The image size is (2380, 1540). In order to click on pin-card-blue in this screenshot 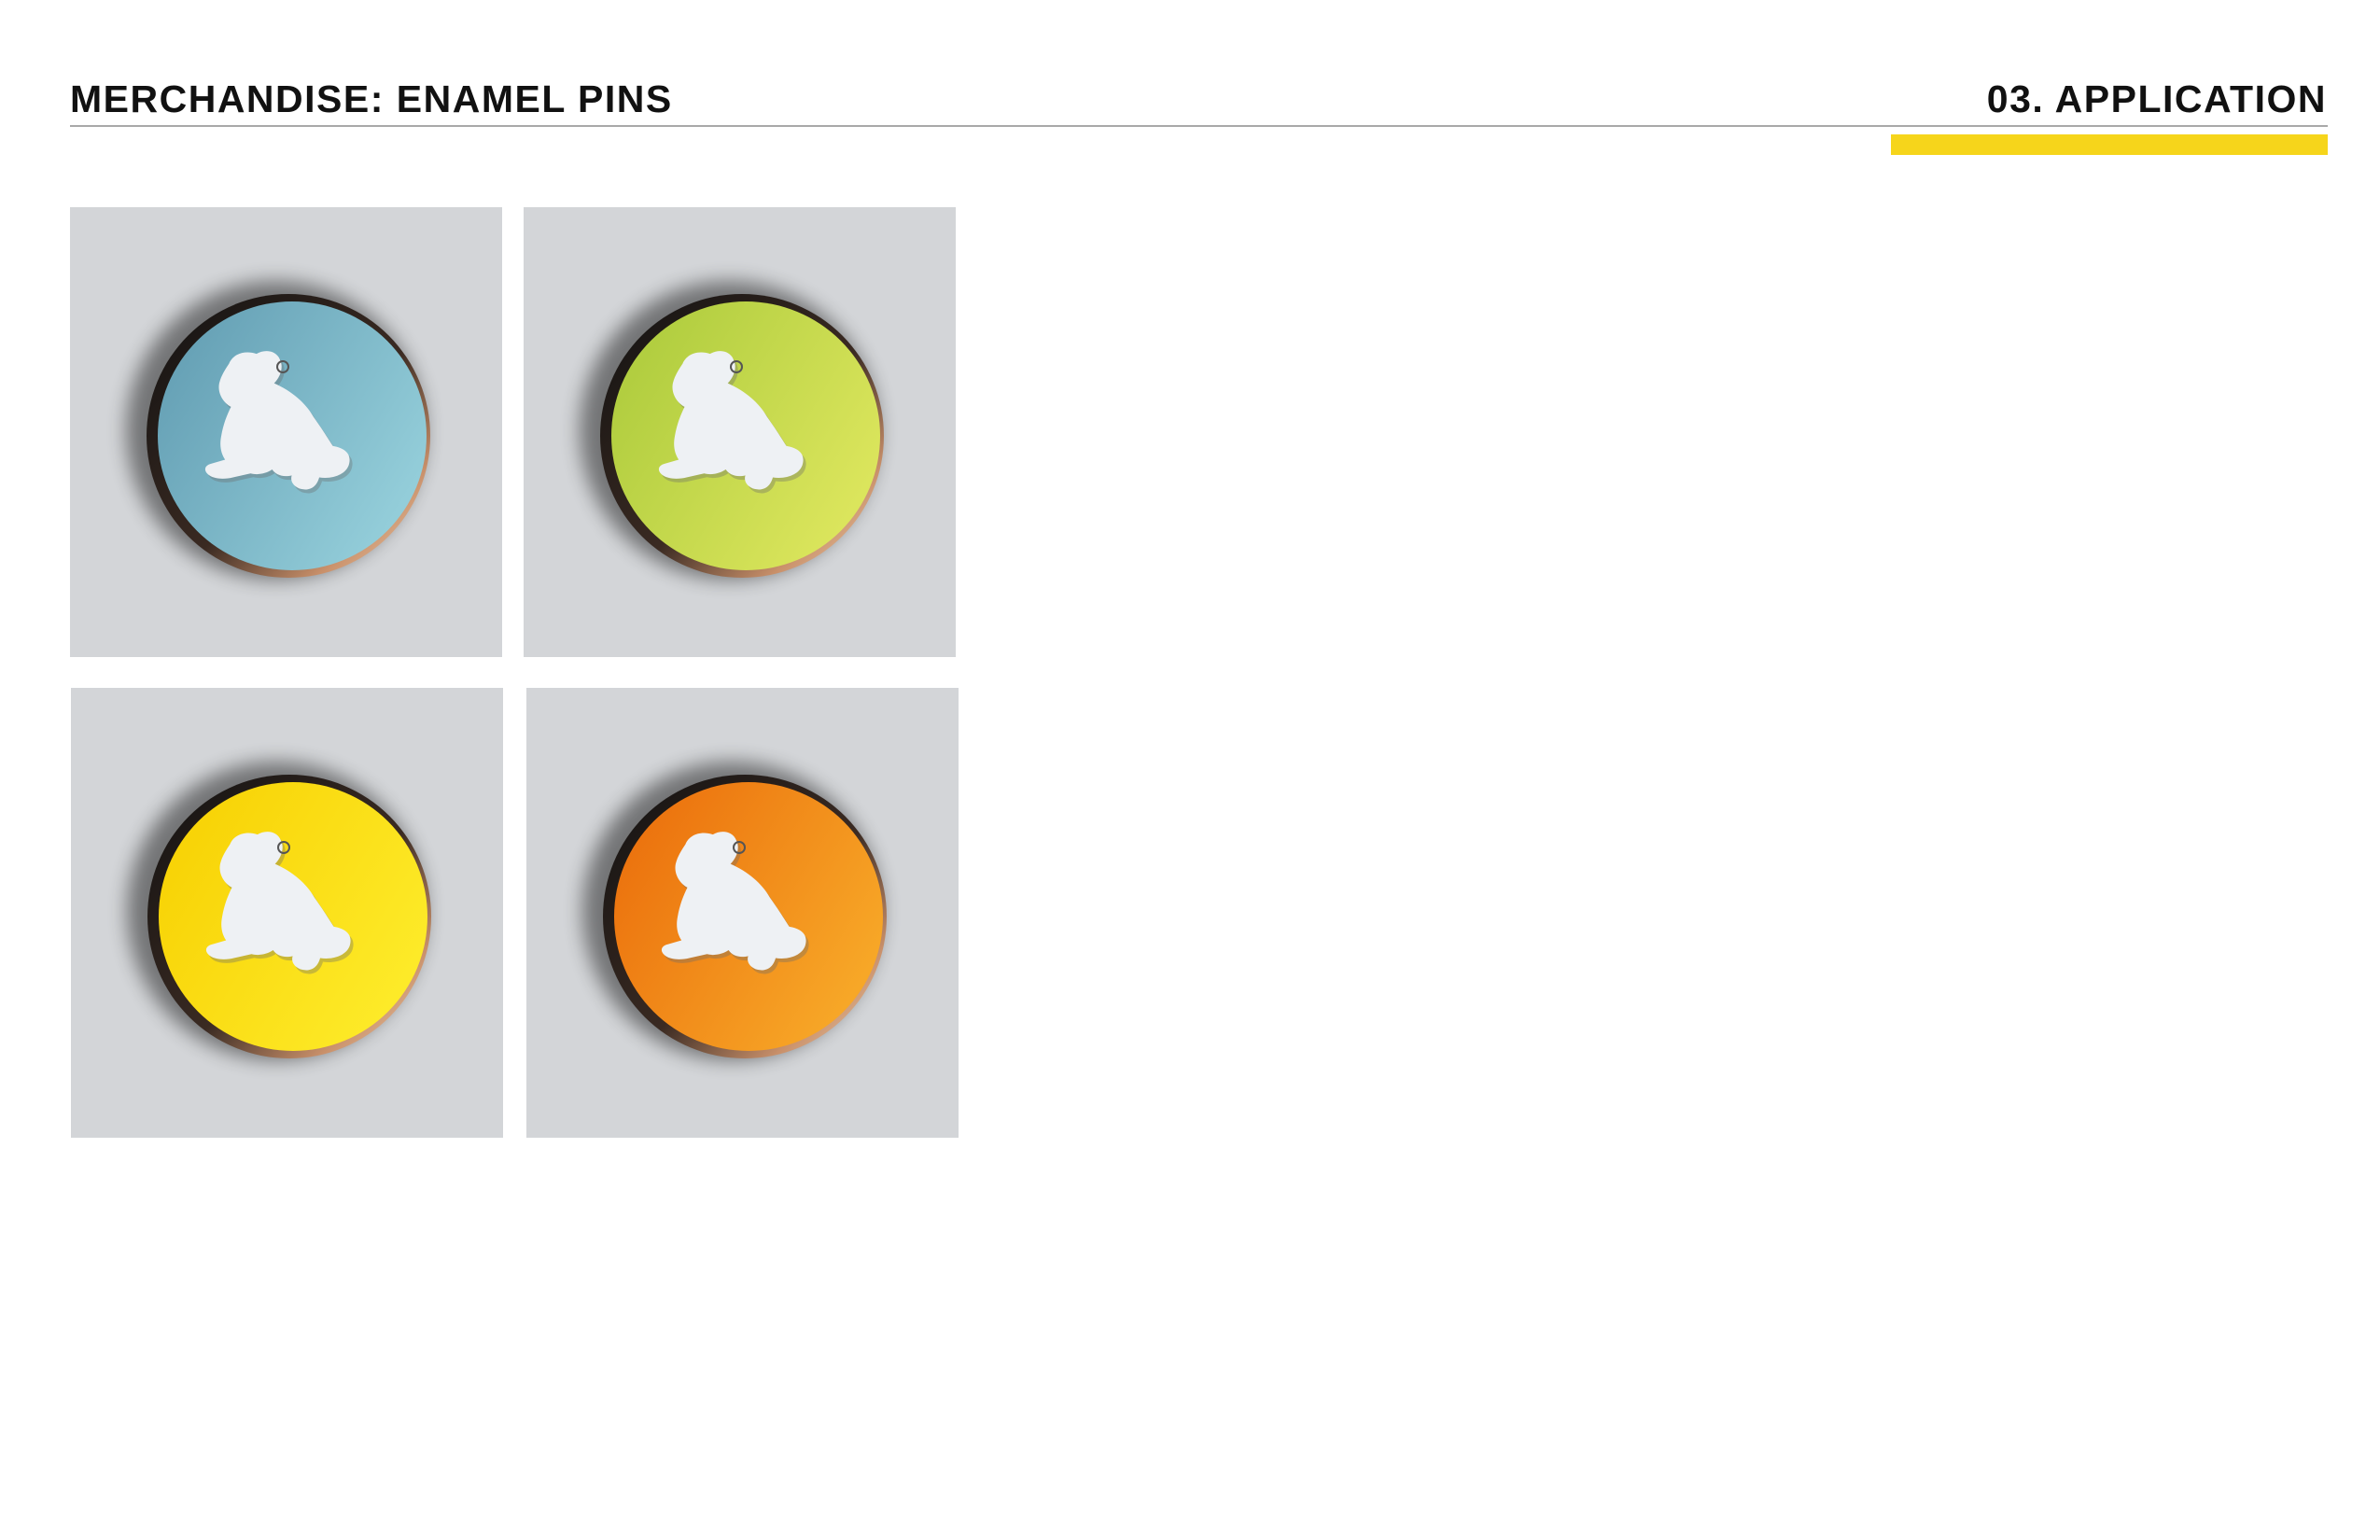, I will do `click(286, 432)`.